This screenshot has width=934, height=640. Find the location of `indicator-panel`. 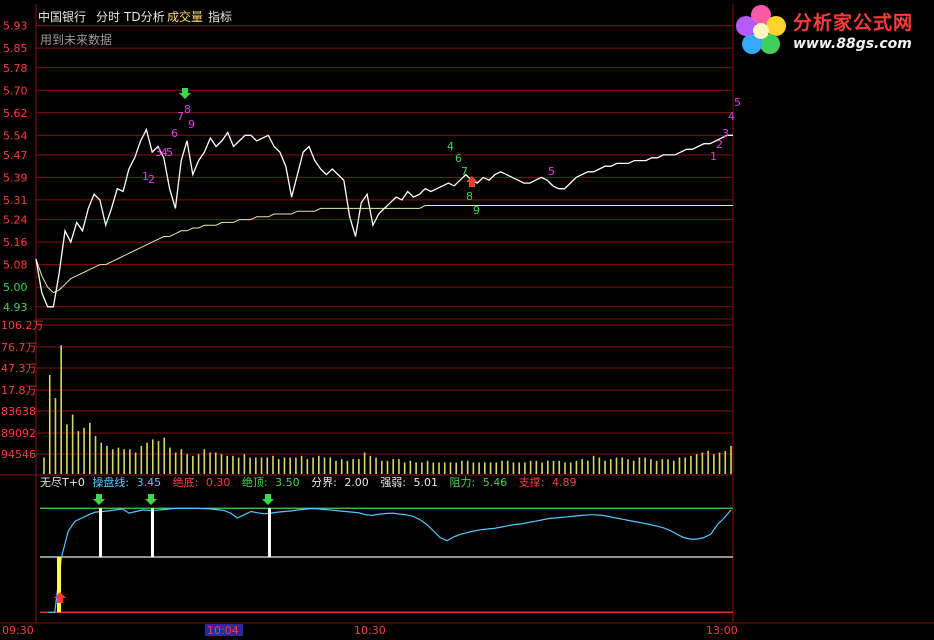

indicator-panel is located at coordinates (386, 560).